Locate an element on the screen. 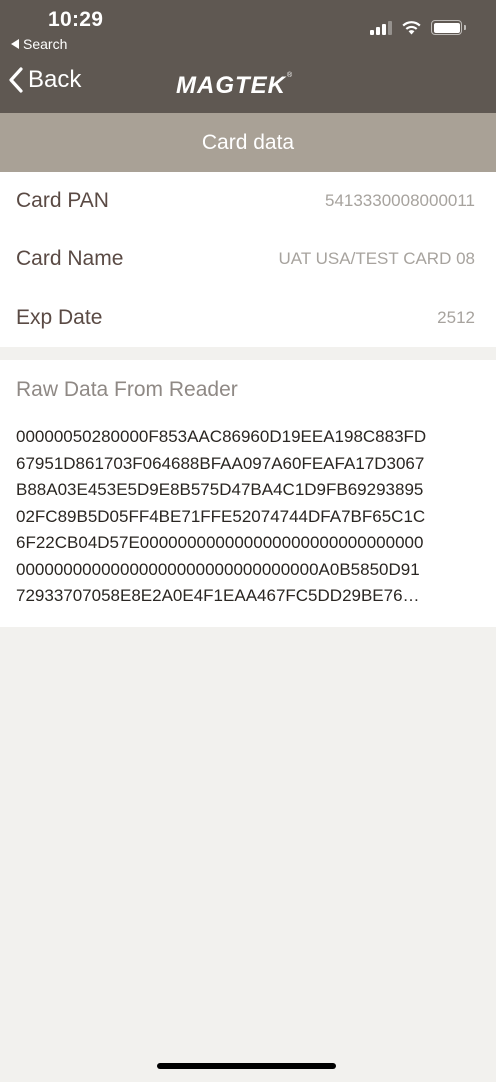  wifi-icon is located at coordinates (411, 28).